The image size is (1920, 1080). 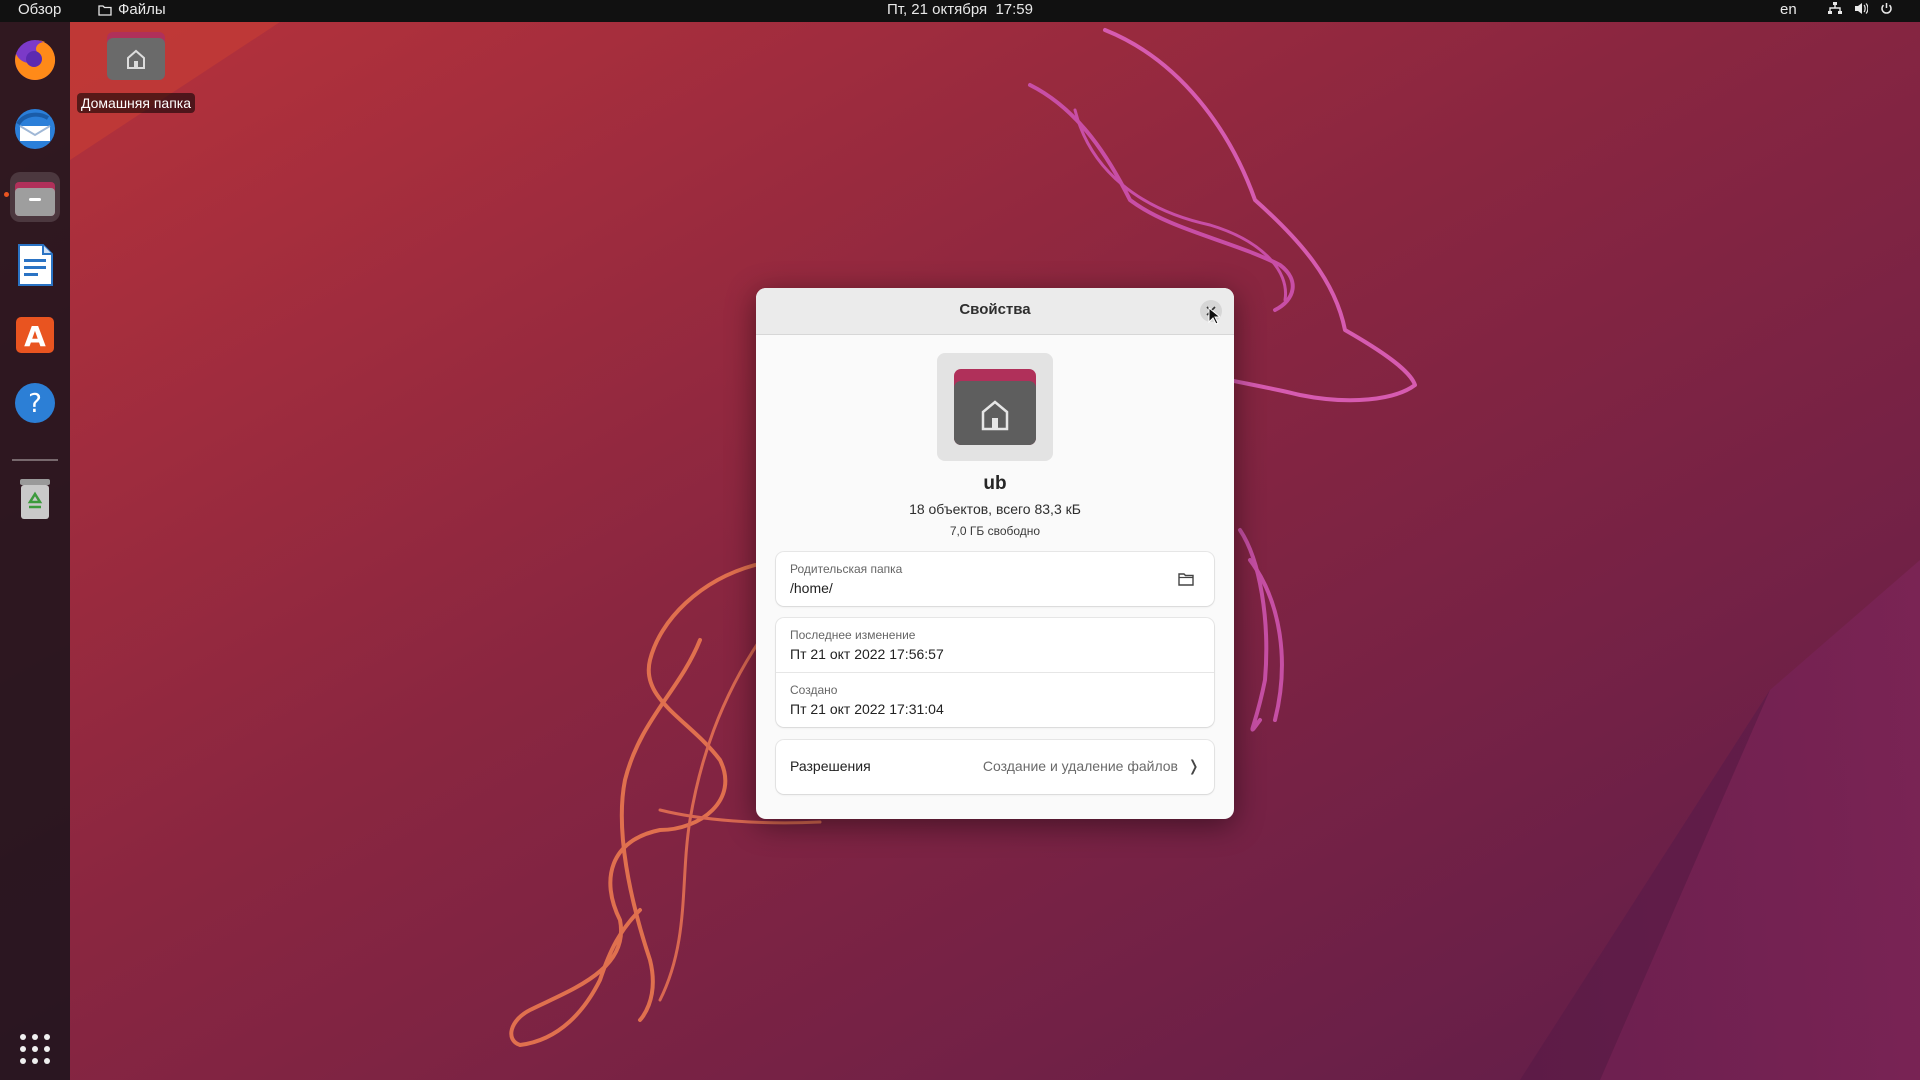 I want to click on dock-thunderbird, so click(x=35, y=129).